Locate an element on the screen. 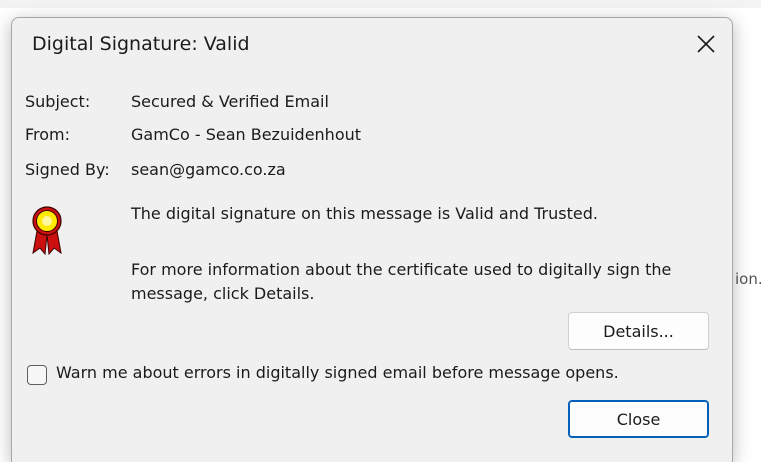 The image size is (761, 462). warn-checkbox is located at coordinates (37, 375).